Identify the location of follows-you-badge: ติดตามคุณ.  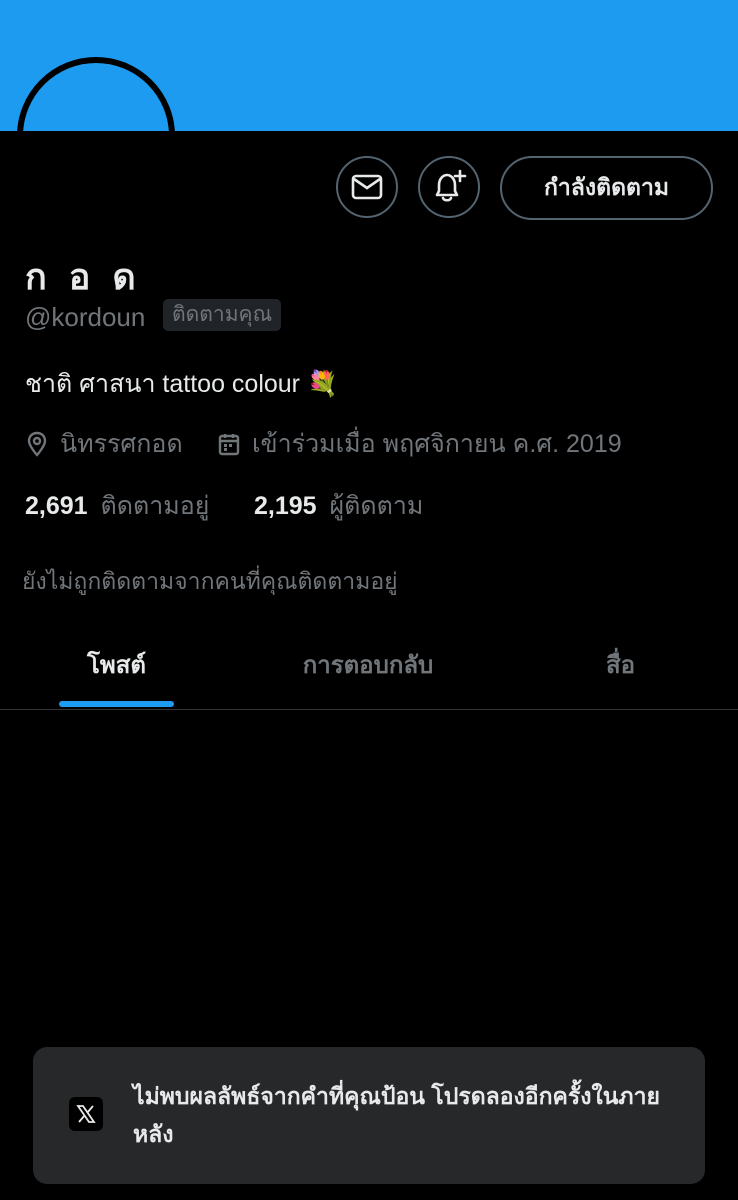
(222, 315).